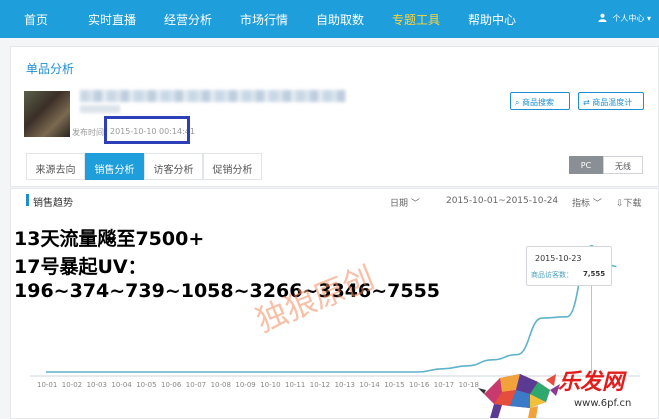  What do you see at coordinates (109, 239) in the screenshot?
I see `annotation-line-1: 13天流量飚至7500+` at bounding box center [109, 239].